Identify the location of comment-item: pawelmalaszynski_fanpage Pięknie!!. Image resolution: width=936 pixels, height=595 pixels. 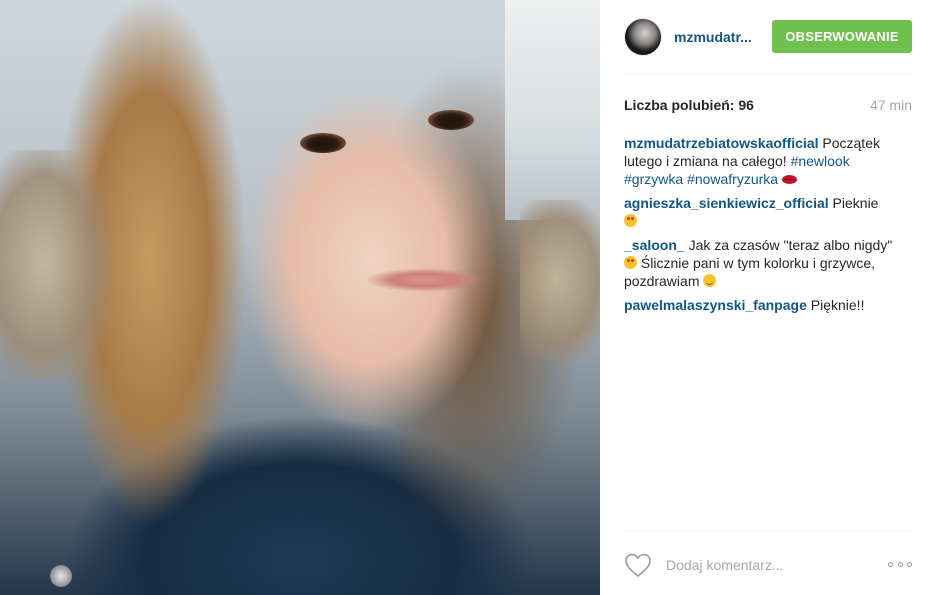
(759, 305).